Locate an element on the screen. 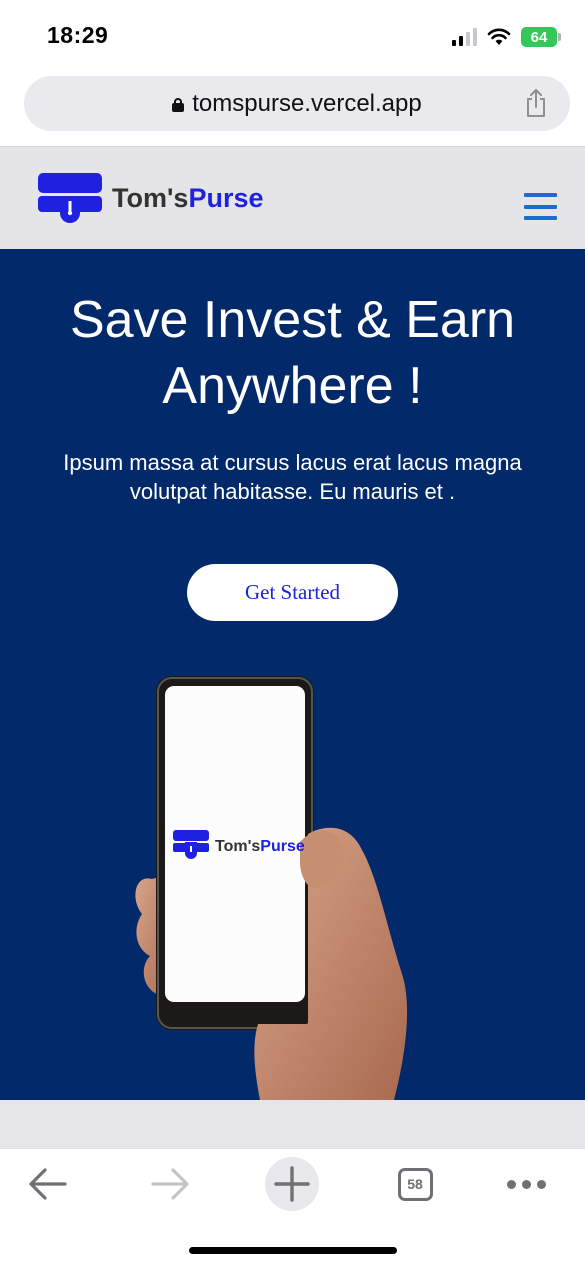 The image size is (585, 1266). phone-logo-text: Tom'sPurse is located at coordinates (260, 846).